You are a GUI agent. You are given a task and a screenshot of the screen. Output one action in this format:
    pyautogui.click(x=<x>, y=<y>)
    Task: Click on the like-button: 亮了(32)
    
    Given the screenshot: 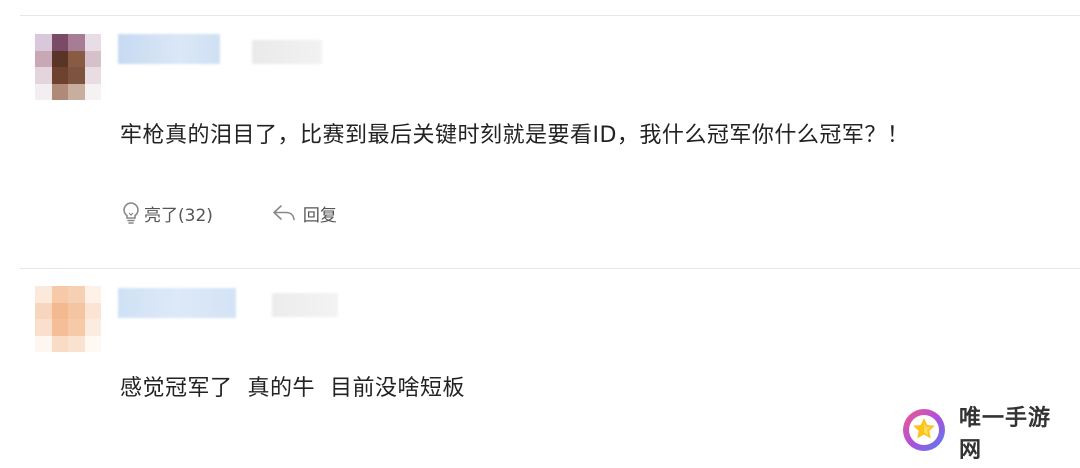 What is the action you would take?
    pyautogui.click(x=166, y=213)
    